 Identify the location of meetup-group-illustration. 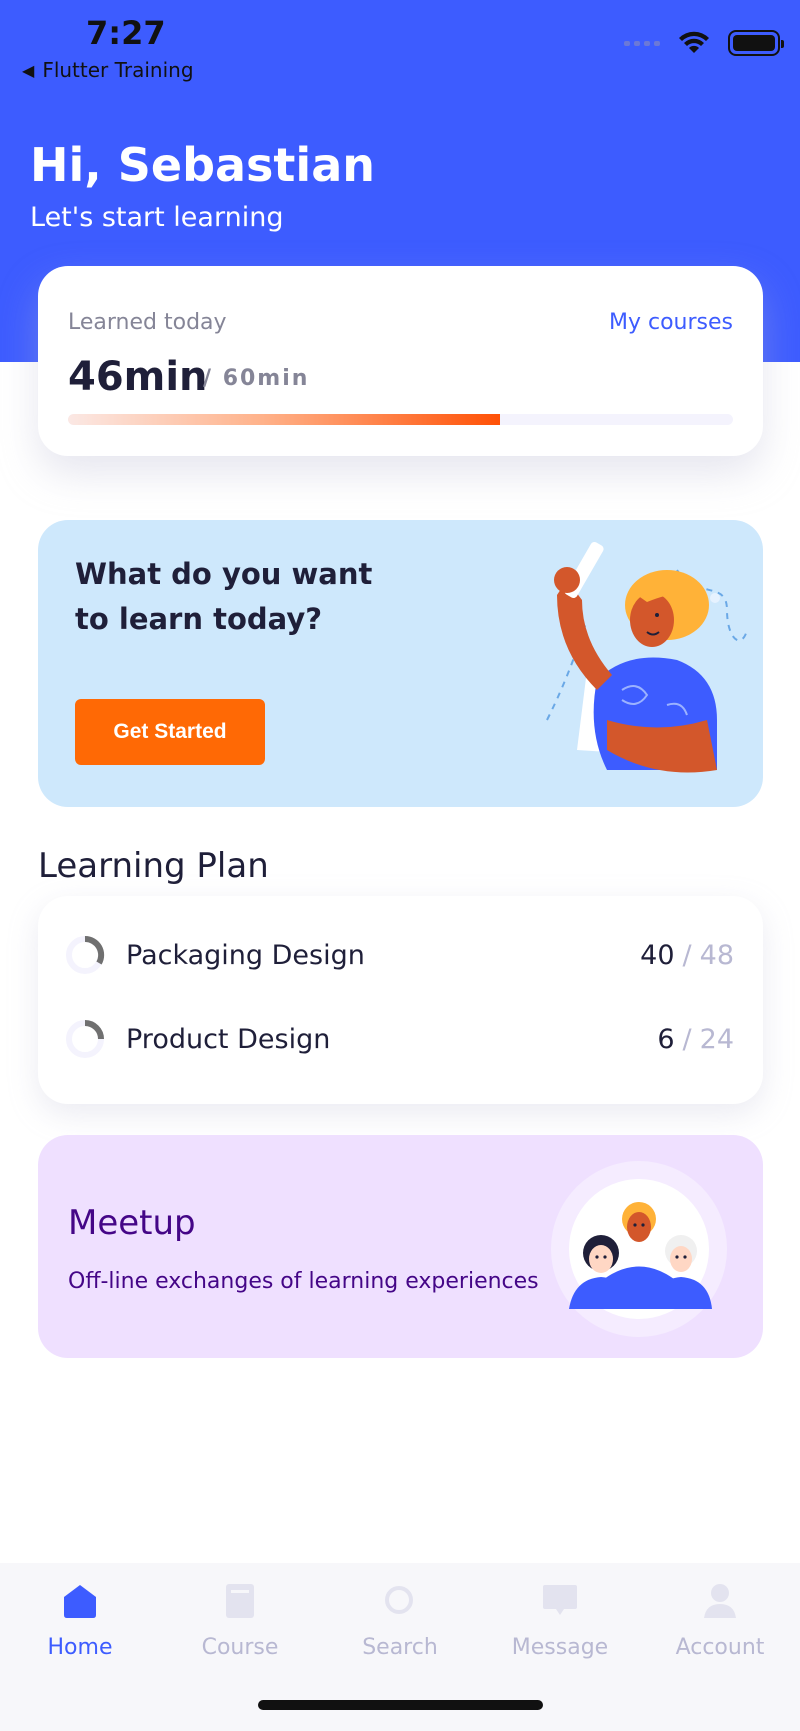
(639, 1249).